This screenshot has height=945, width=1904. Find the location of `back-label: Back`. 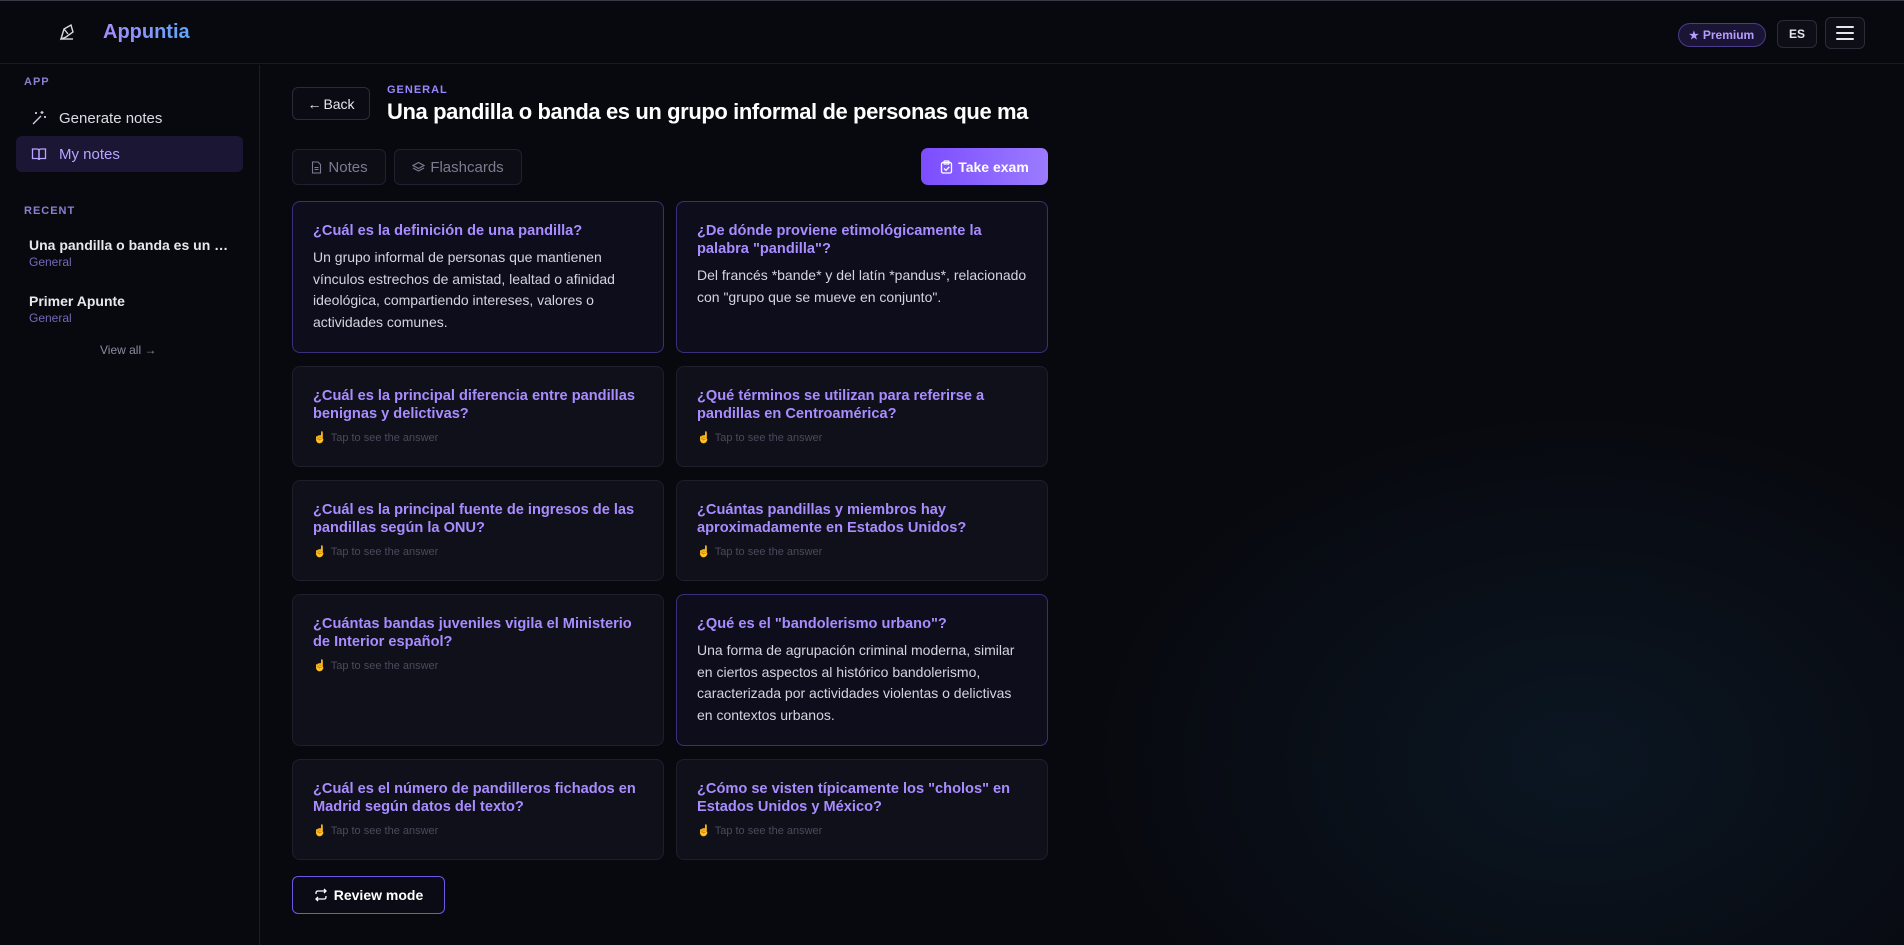

back-label: Back is located at coordinates (339, 103).